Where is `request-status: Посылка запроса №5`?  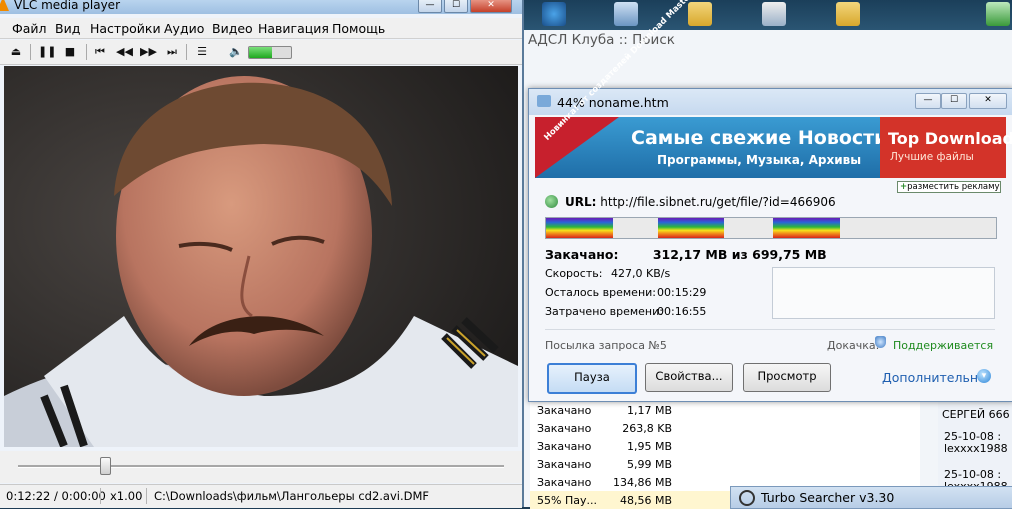 request-status: Посылка запроса №5 is located at coordinates (606, 345).